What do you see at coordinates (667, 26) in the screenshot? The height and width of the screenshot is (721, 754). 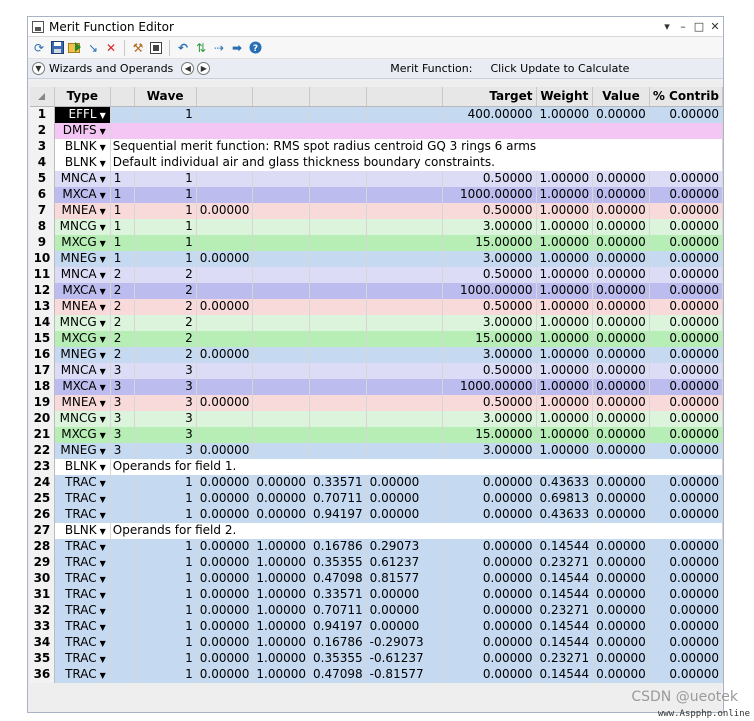 I see `window-menu-button: ▾` at bounding box center [667, 26].